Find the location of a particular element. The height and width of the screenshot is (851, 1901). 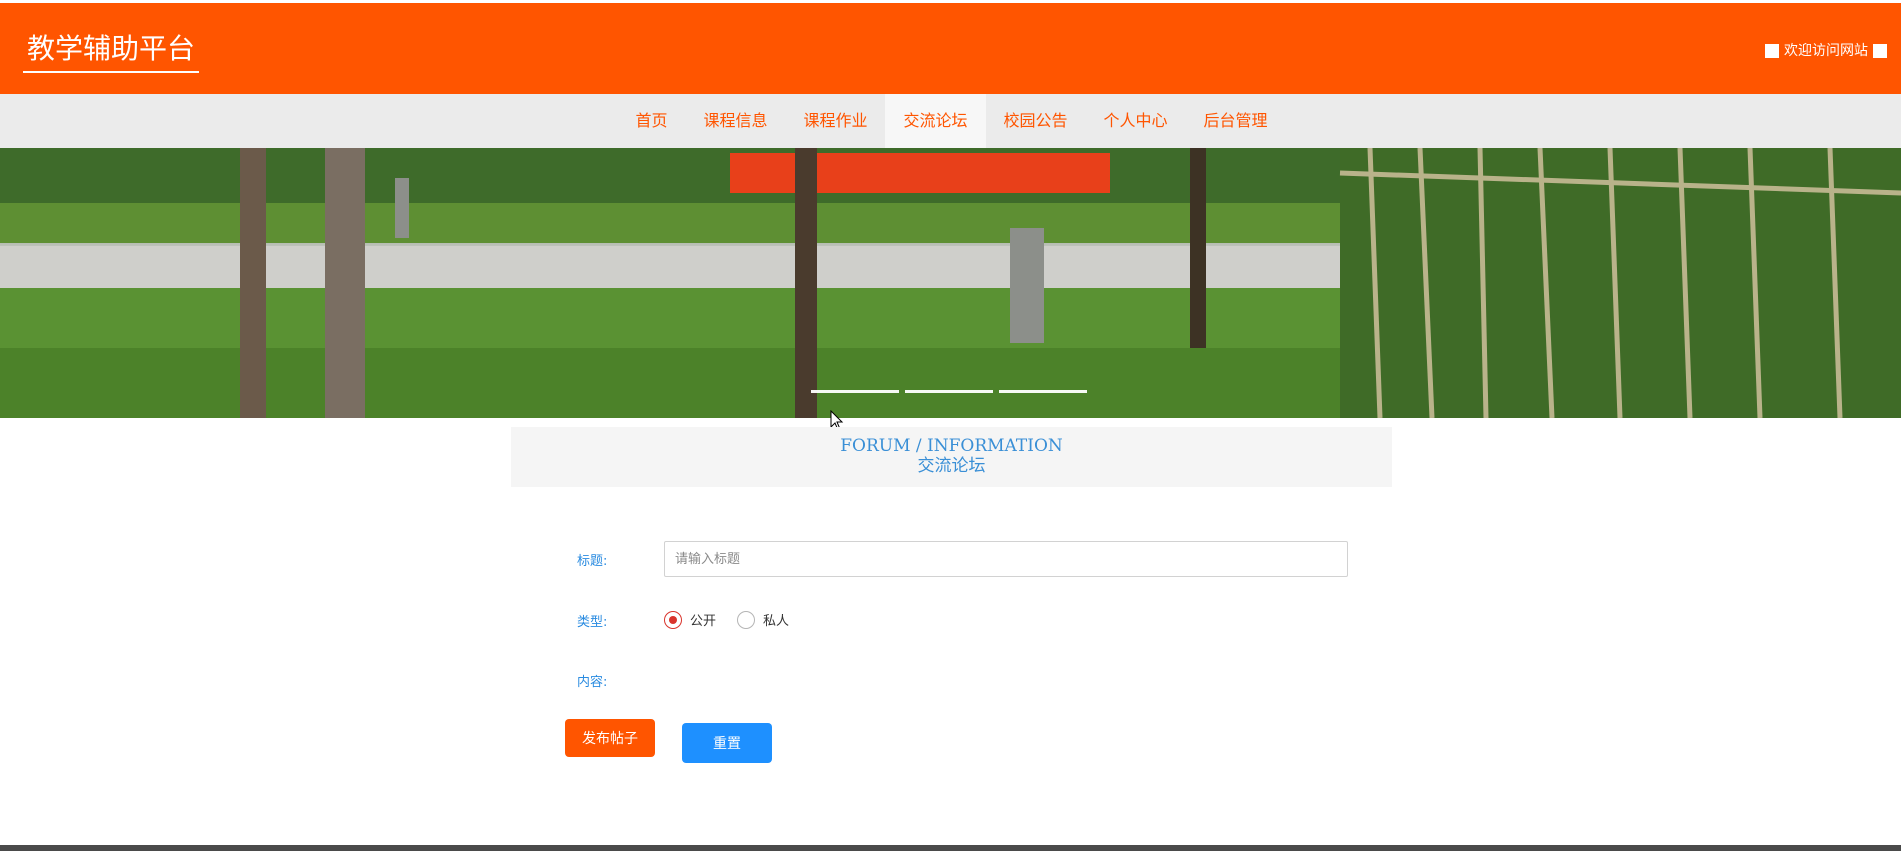

type-label: 类型: is located at coordinates (592, 622).